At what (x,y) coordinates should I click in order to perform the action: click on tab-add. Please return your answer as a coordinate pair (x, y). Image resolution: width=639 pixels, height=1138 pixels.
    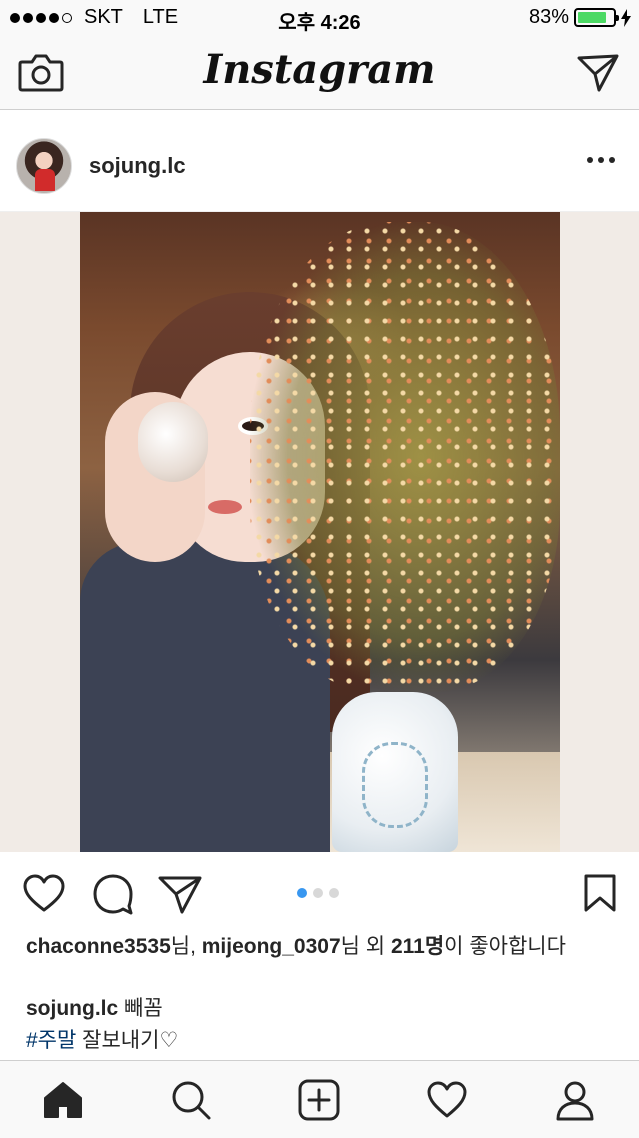
    Looking at the image, I should click on (319, 1100).